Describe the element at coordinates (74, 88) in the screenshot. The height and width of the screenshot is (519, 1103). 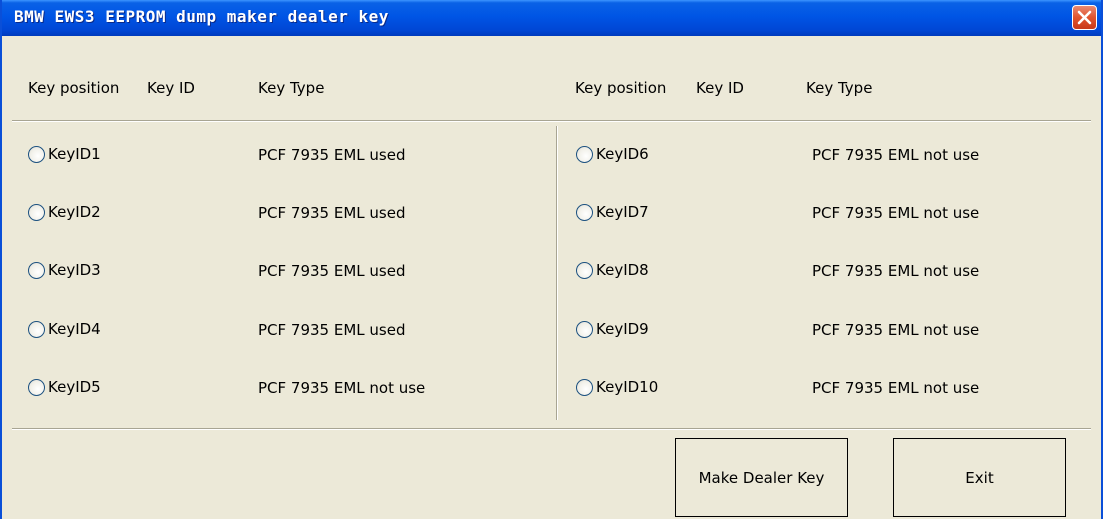
I see `header-key-position-left: Key position` at that location.